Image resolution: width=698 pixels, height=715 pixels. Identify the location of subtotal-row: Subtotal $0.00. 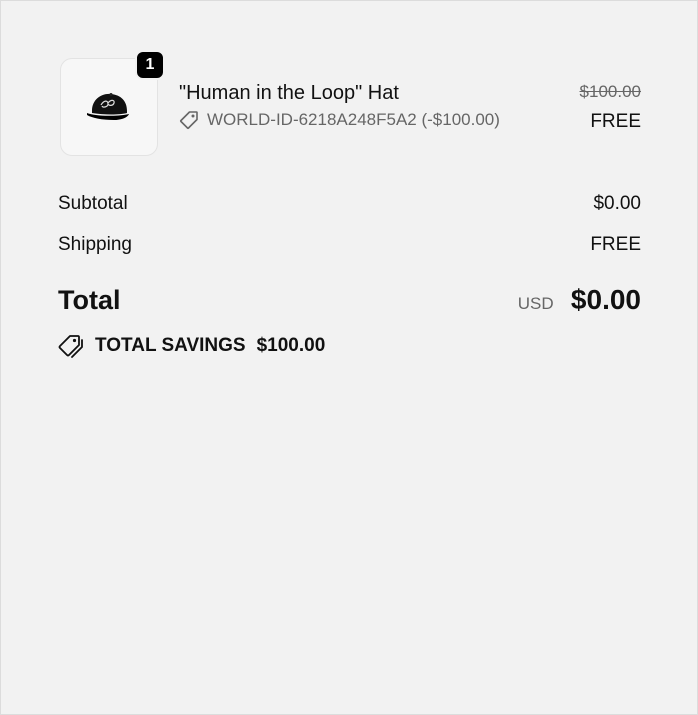
(349, 204).